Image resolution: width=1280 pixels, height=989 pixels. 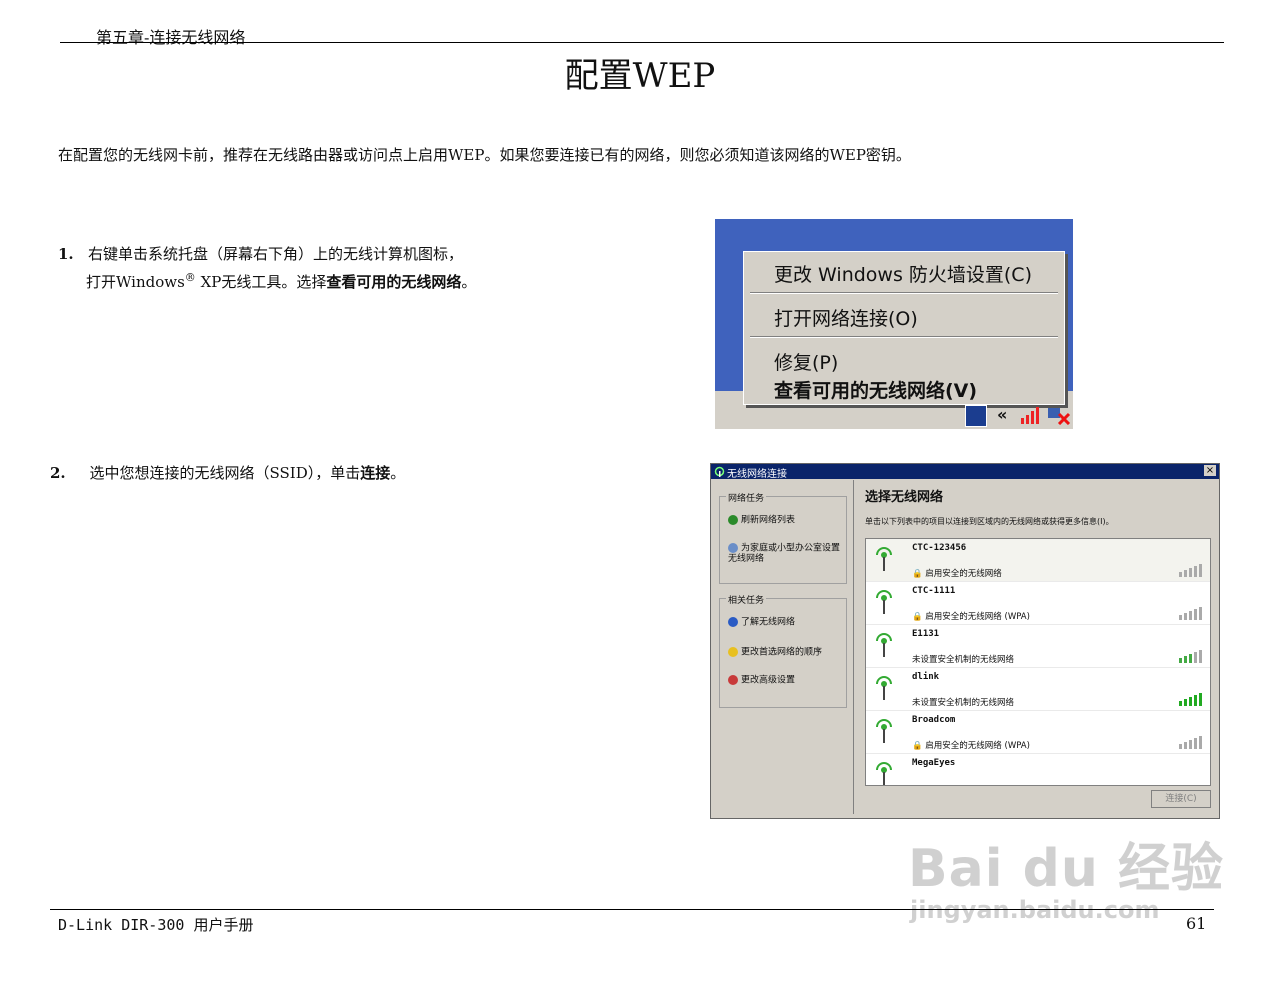 I want to click on choose-network-description: 单击以下列表中的项目以连接到区域内的无线网络或获得更多信息(I)。, so click(x=989, y=521).